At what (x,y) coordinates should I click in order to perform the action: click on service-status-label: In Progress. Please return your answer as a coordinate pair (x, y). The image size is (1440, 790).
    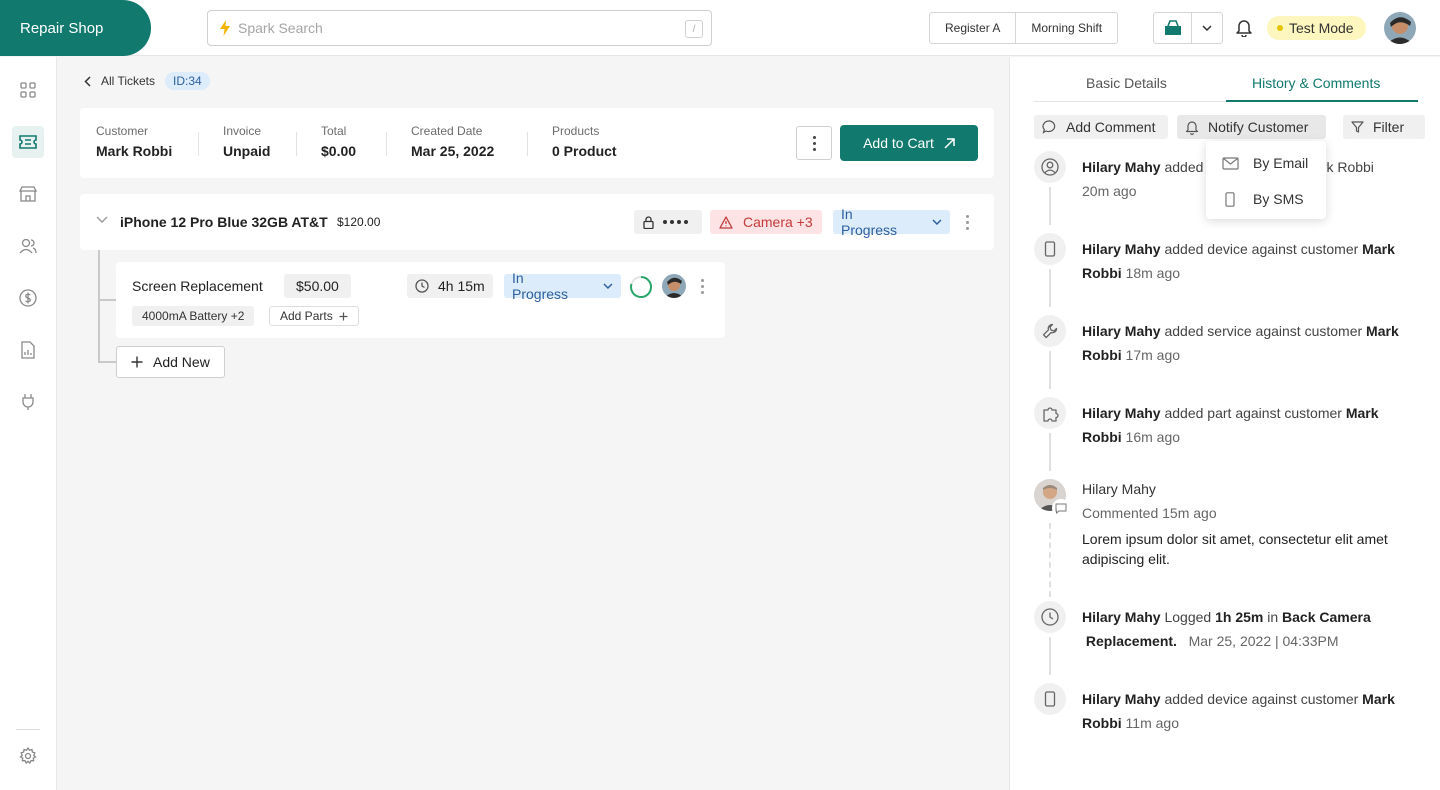
    Looking at the image, I should click on (540, 286).